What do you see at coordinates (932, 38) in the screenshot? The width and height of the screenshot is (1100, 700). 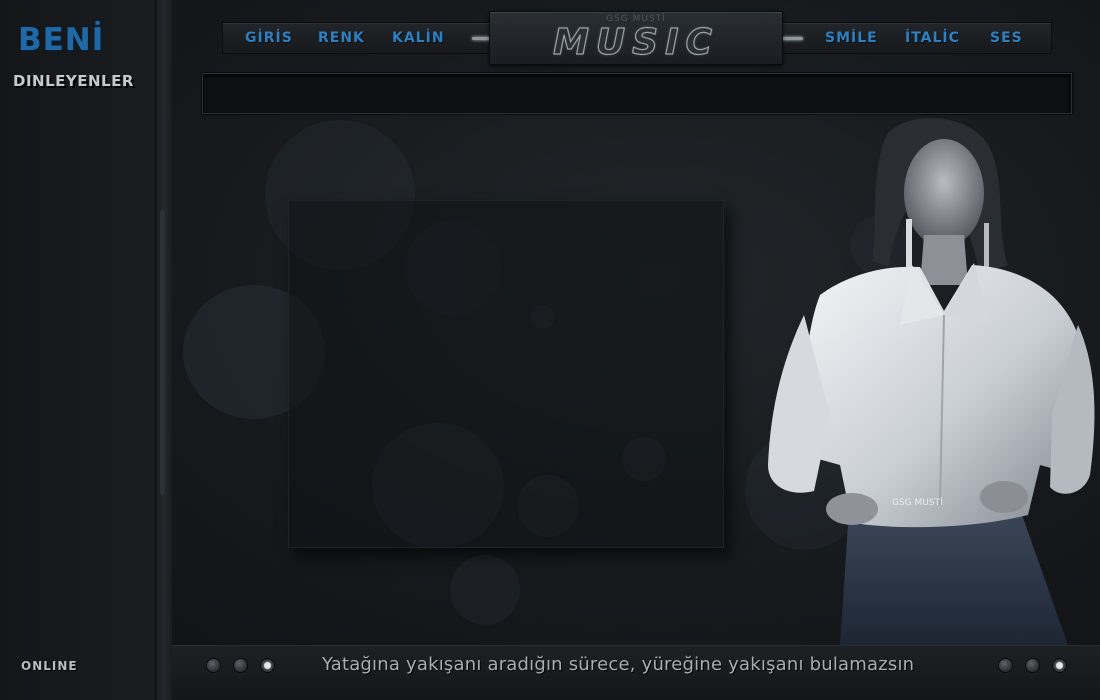 I see `nav-italic: İTALİC` at bounding box center [932, 38].